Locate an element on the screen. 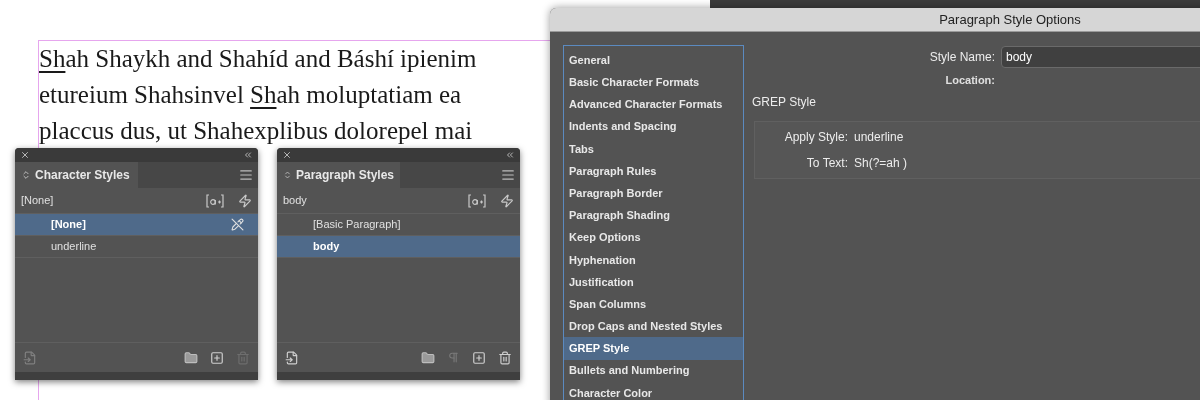 The image size is (1200, 400). style-list-item: body is located at coordinates (398, 247).